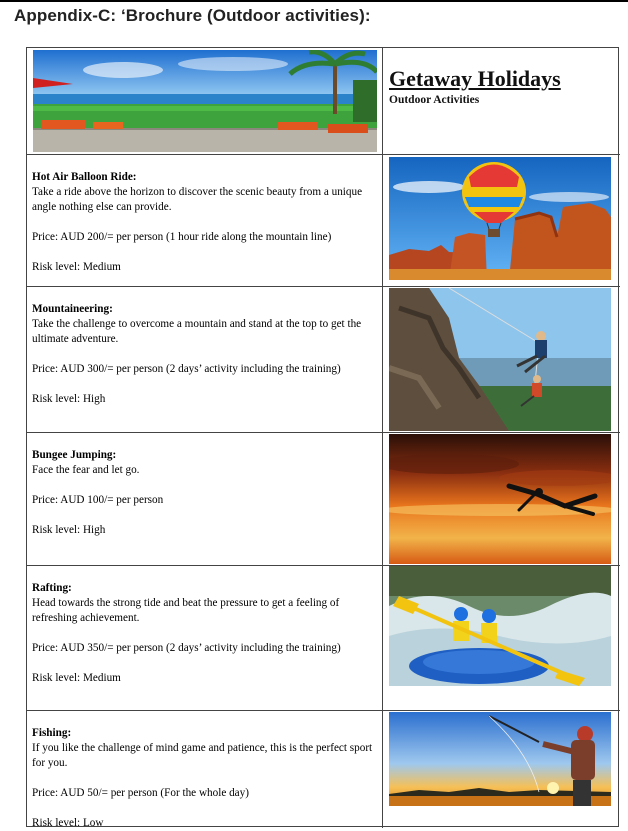 The width and height of the screenshot is (628, 831). Describe the element at coordinates (52, 733) in the screenshot. I see `activity-title: Fishing:` at that location.